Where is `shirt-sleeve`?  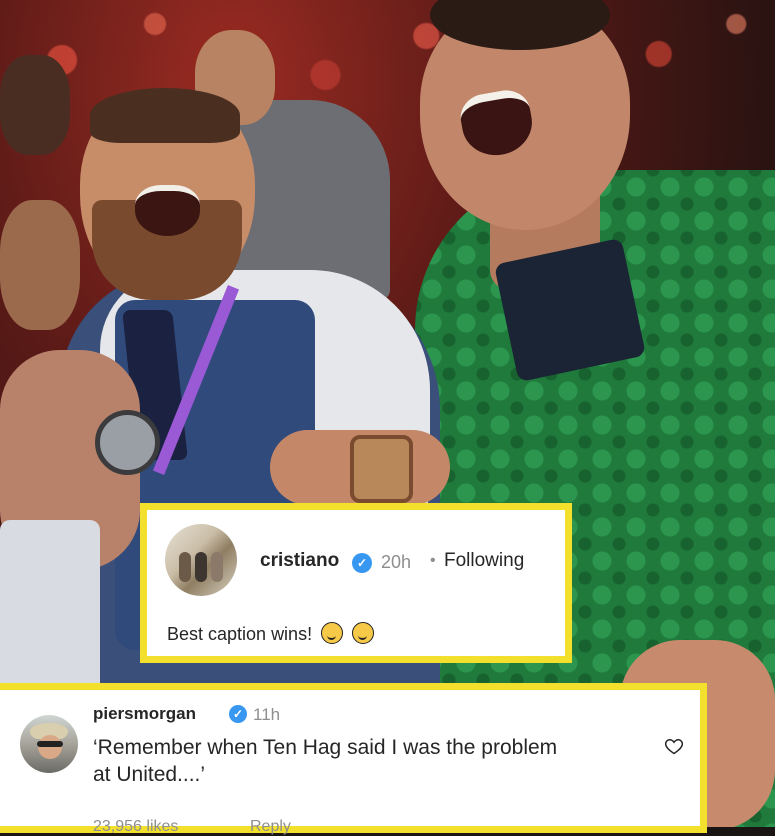 shirt-sleeve is located at coordinates (50, 610).